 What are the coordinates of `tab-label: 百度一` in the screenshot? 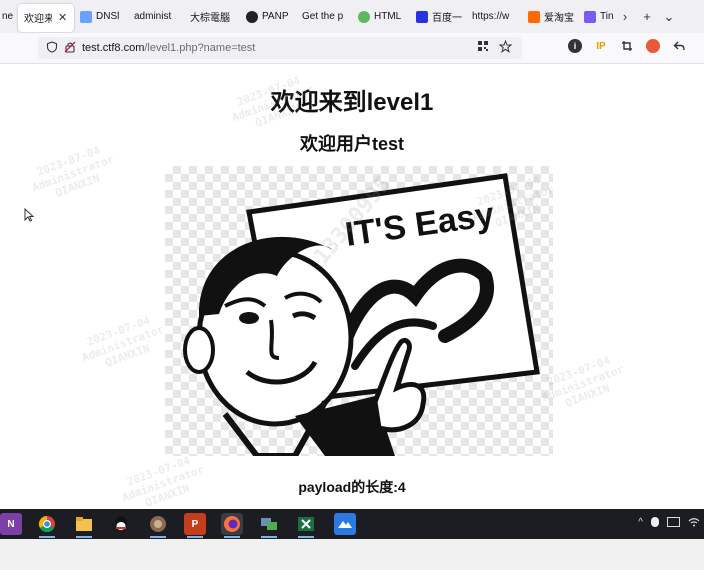 It's located at (447, 18).